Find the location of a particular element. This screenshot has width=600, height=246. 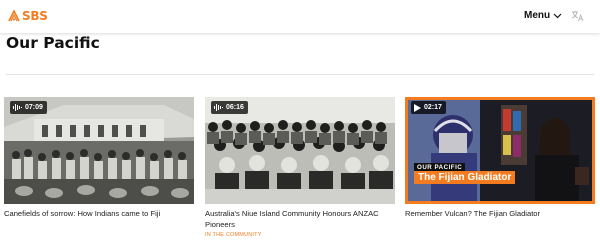

duration-badge: 07:09 is located at coordinates (28, 107).